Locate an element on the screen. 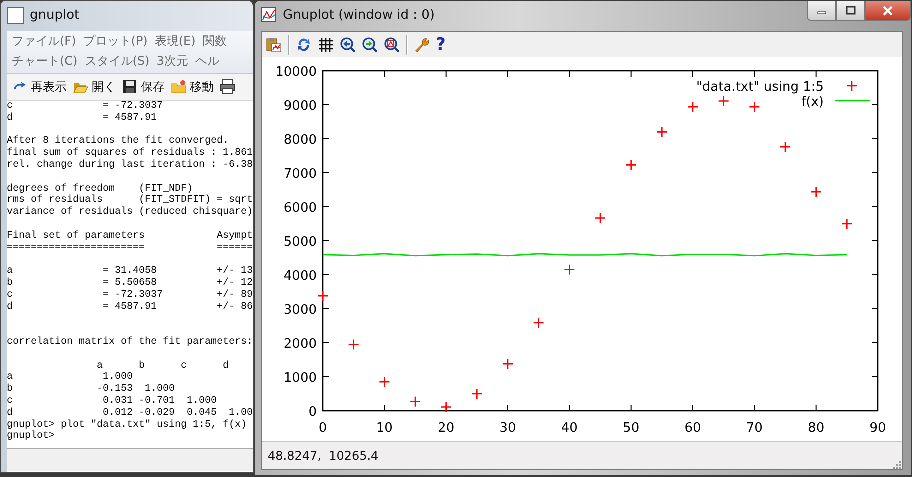 The width and height of the screenshot is (912, 477). console-line: ======================= ====== is located at coordinates (130, 248).